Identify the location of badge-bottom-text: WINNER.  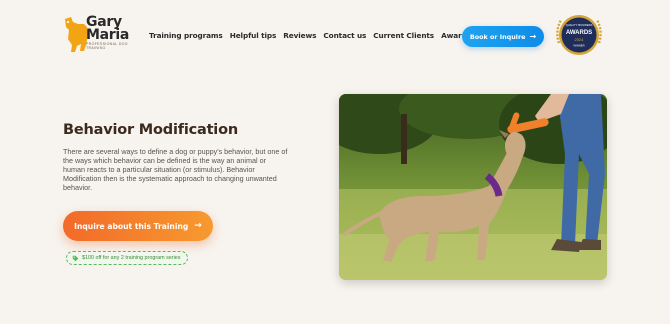
(578, 46).